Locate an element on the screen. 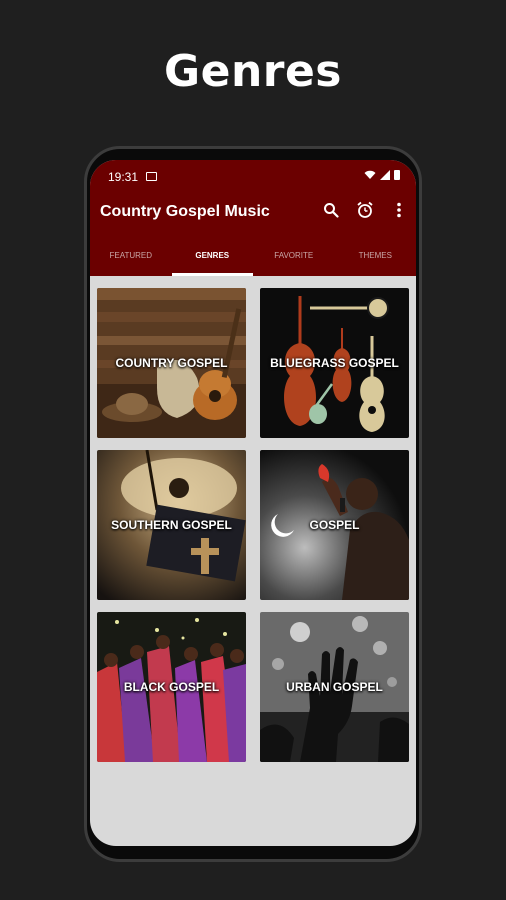 The height and width of the screenshot is (900, 506). genre-card-country-gospel: COUNTRY GOSPEL is located at coordinates (171, 363).